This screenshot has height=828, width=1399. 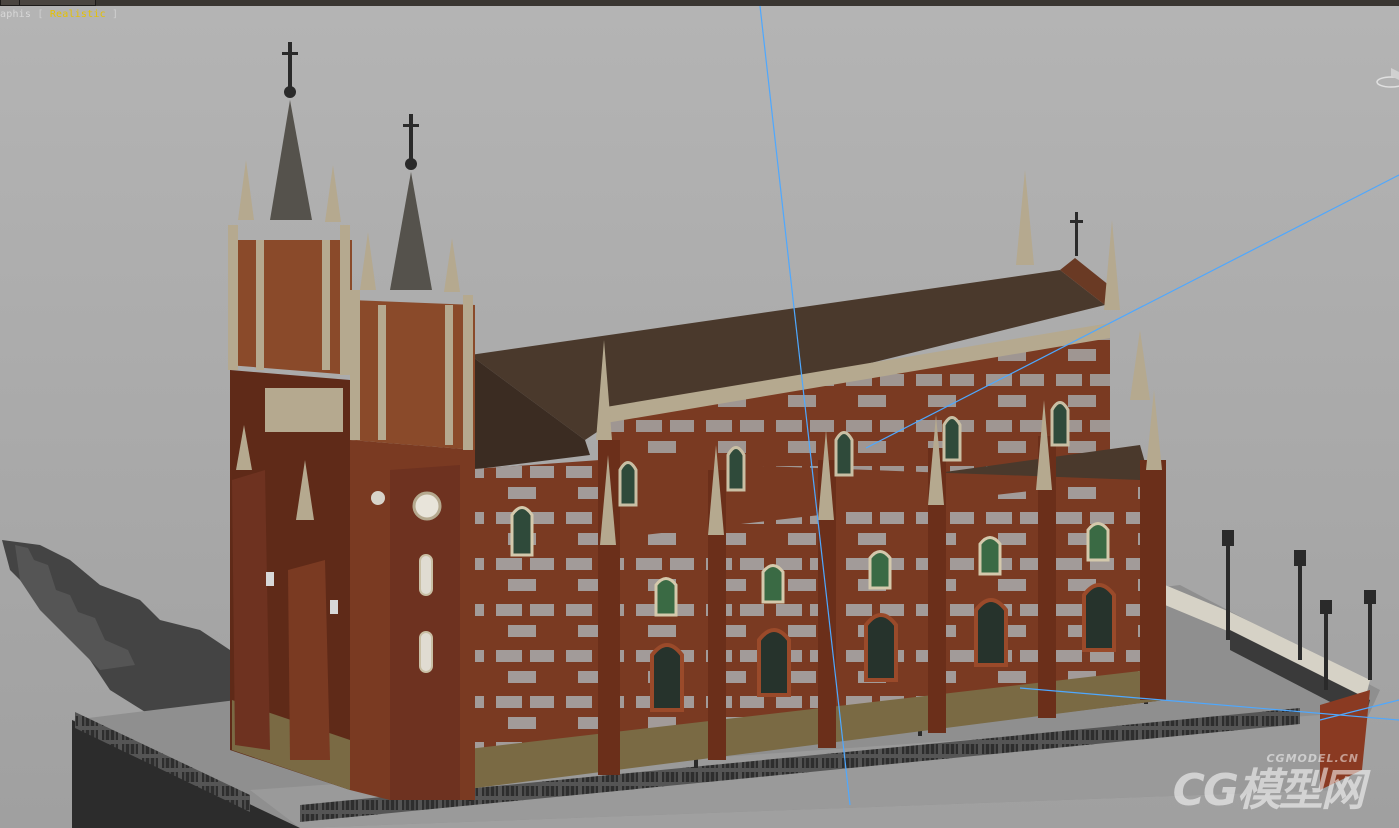 What do you see at coordinates (40, 14) in the screenshot?
I see `viewport-label-open-bracket: [` at bounding box center [40, 14].